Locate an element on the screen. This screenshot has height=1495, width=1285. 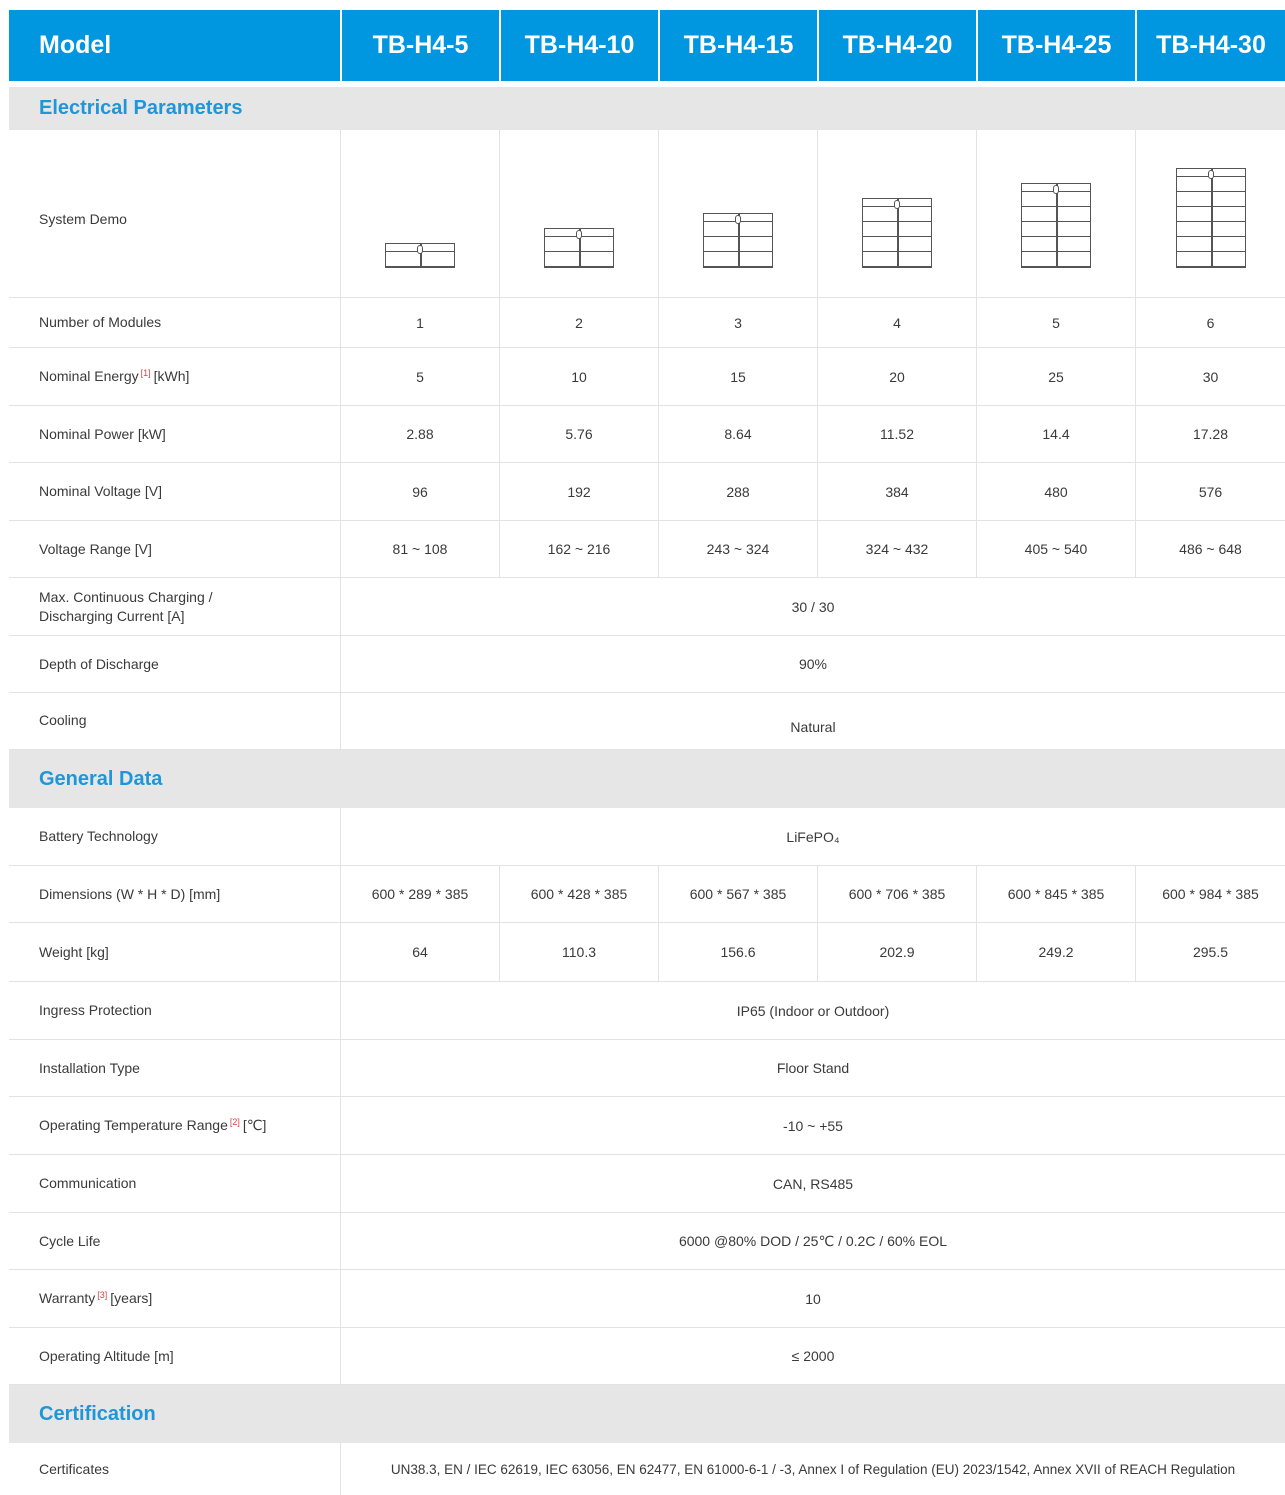
row-technology: Battery Technology LiFePO₄ is located at coordinates (647, 837).